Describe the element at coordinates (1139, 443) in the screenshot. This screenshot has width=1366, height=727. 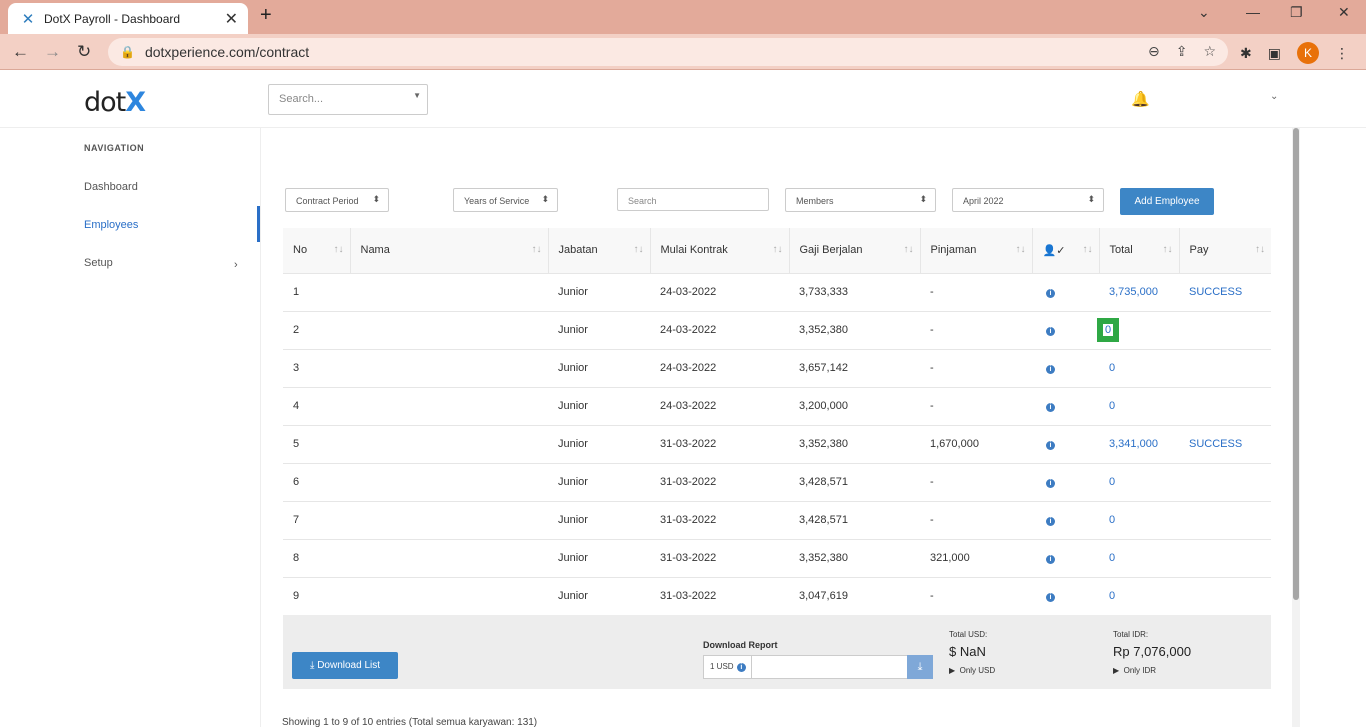
I see `cell-total-link: 3,341,000` at that location.